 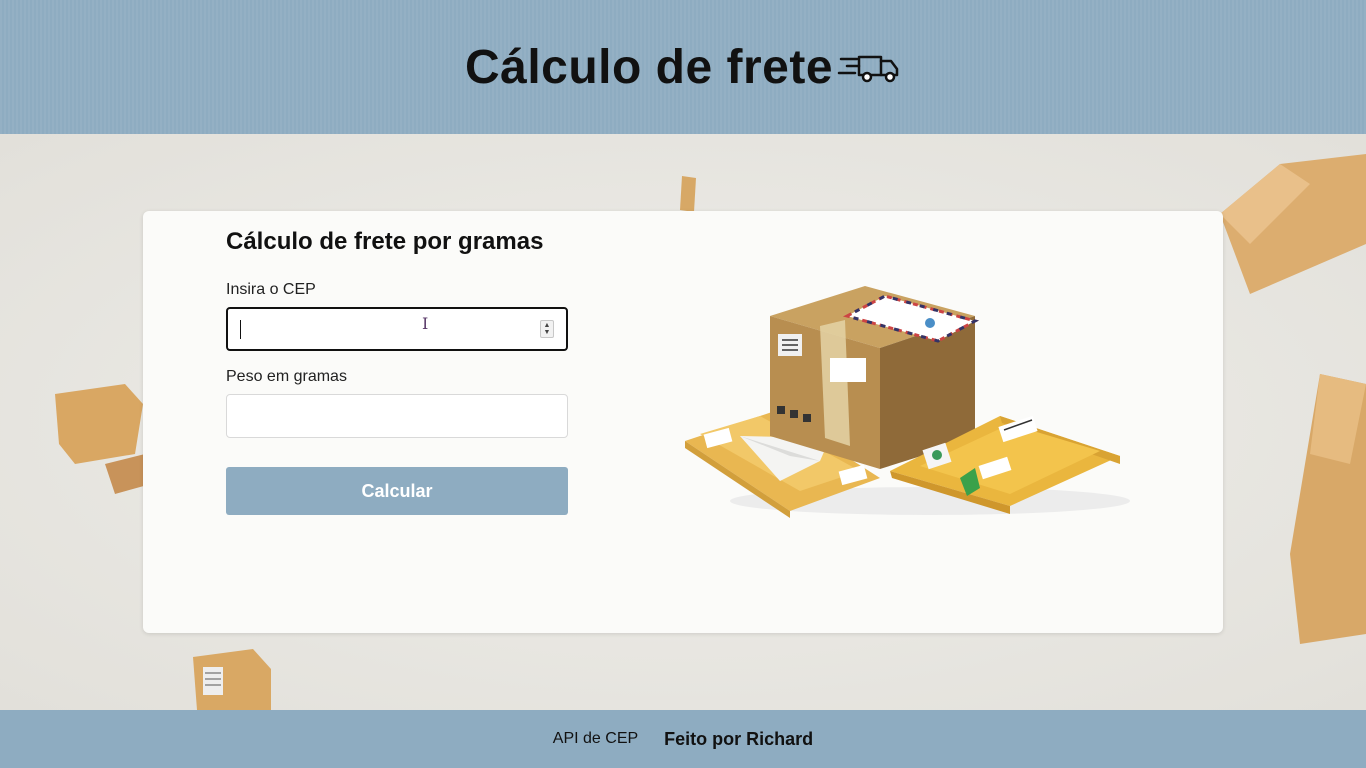 I want to click on footer: API de CEP Feito por Richard, so click(x=683, y=739).